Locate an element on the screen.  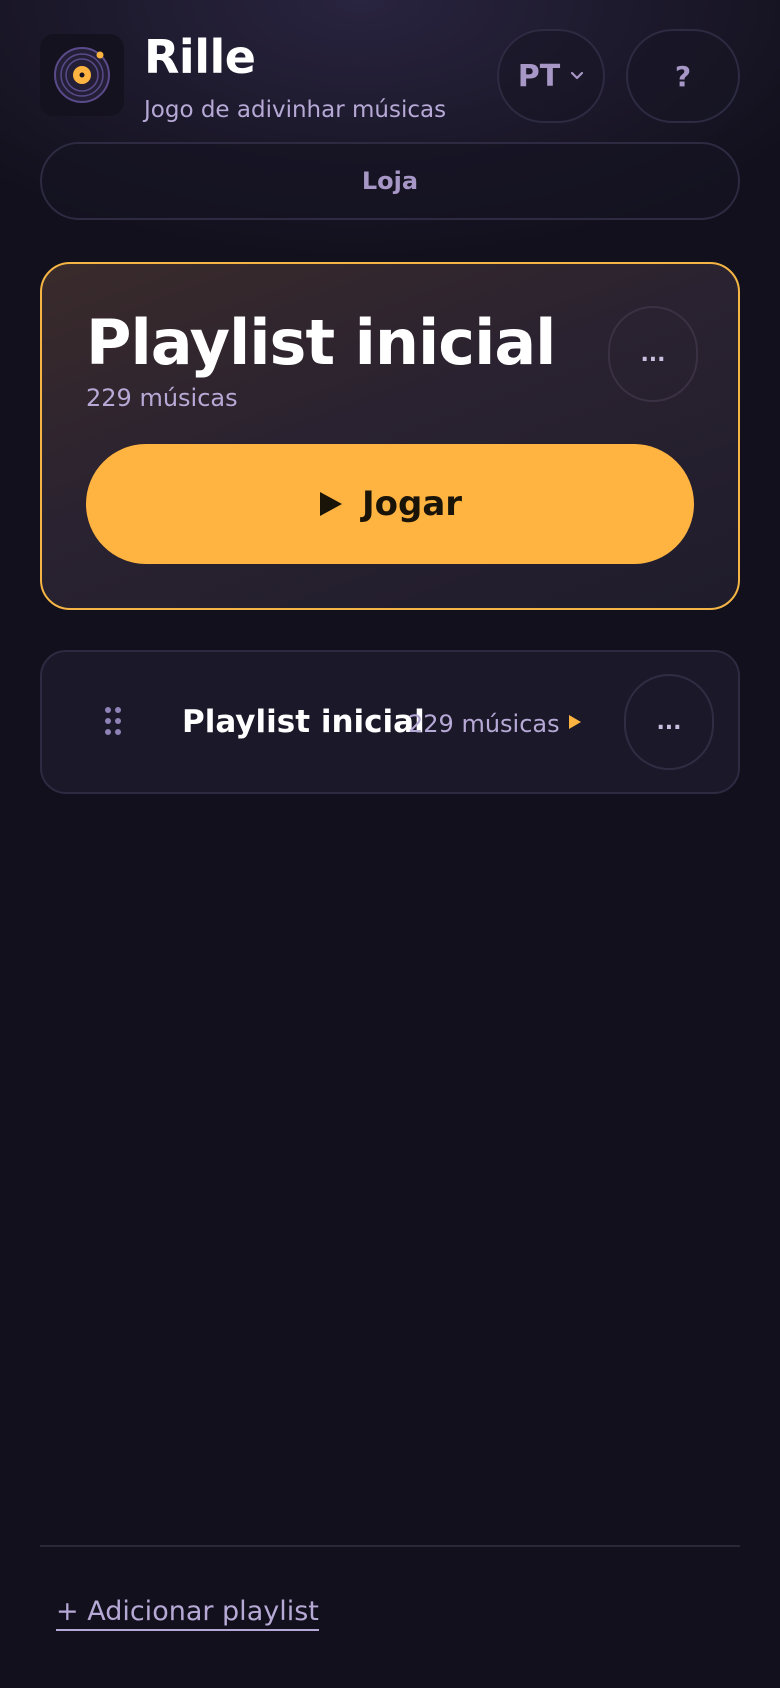
app-title: Rille is located at coordinates (200, 57).